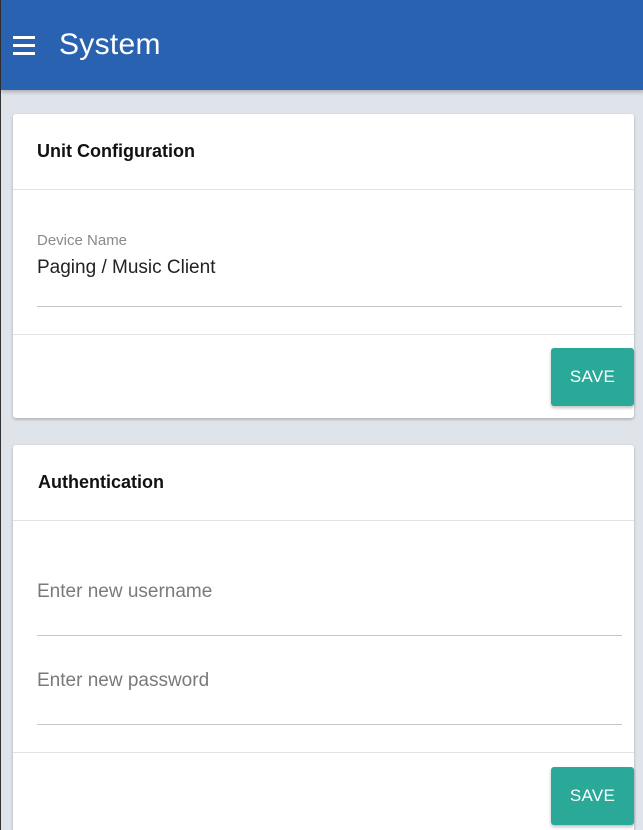 Image resolution: width=643 pixels, height=830 pixels. What do you see at coordinates (329, 592) in the screenshot?
I see `username-input` at bounding box center [329, 592].